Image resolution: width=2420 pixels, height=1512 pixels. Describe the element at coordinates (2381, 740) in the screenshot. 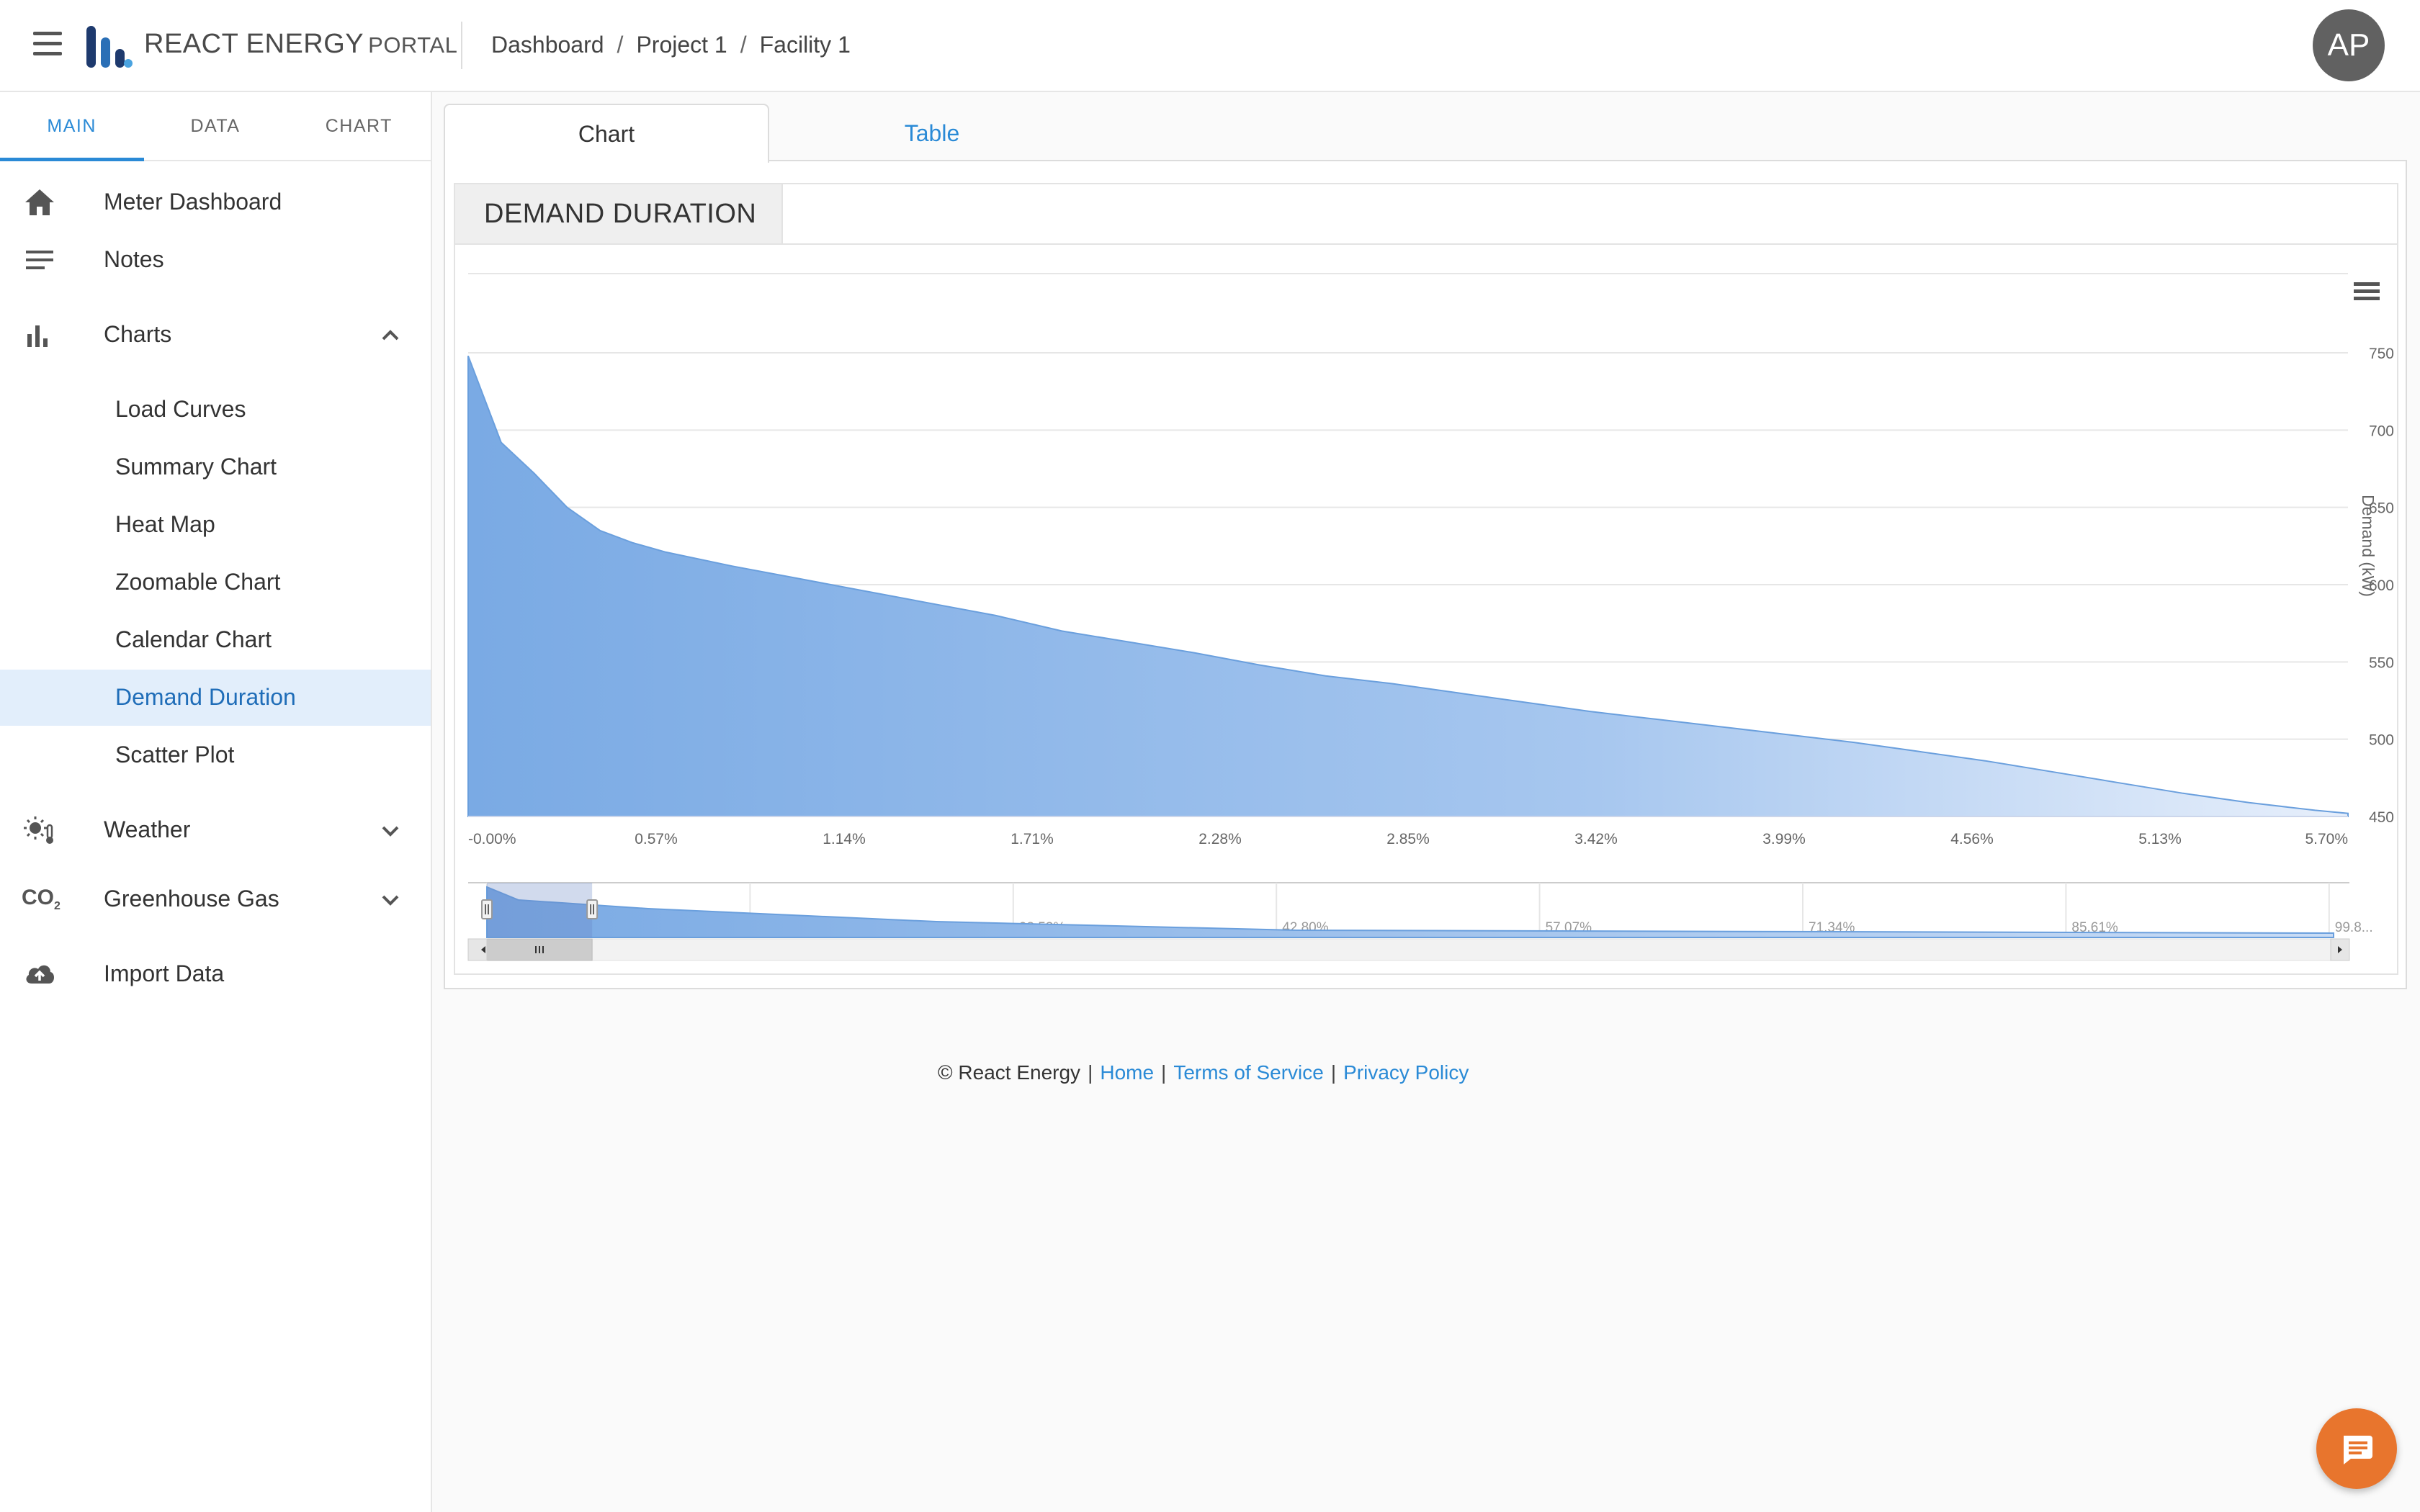

I see `y-tick-label: 500` at that location.